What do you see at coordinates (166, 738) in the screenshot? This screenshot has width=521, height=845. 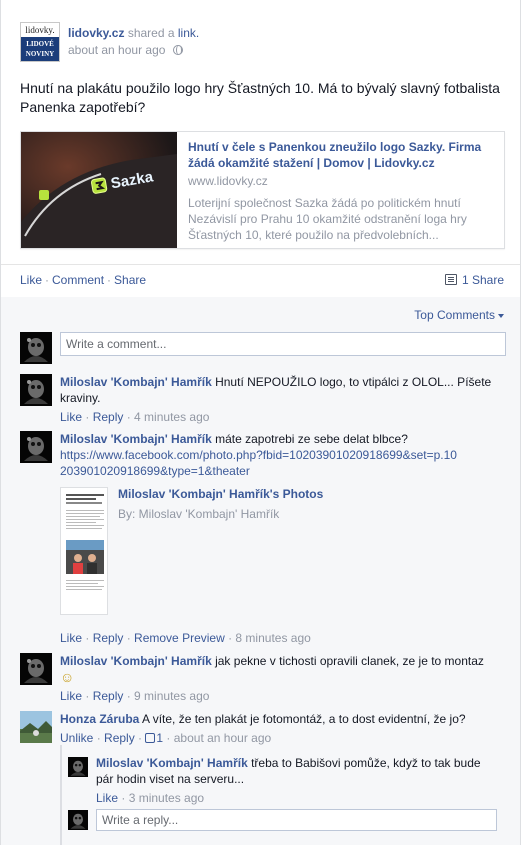 I see `comment-meta: Unlike · Reply · 1 · about an hour ago` at bounding box center [166, 738].